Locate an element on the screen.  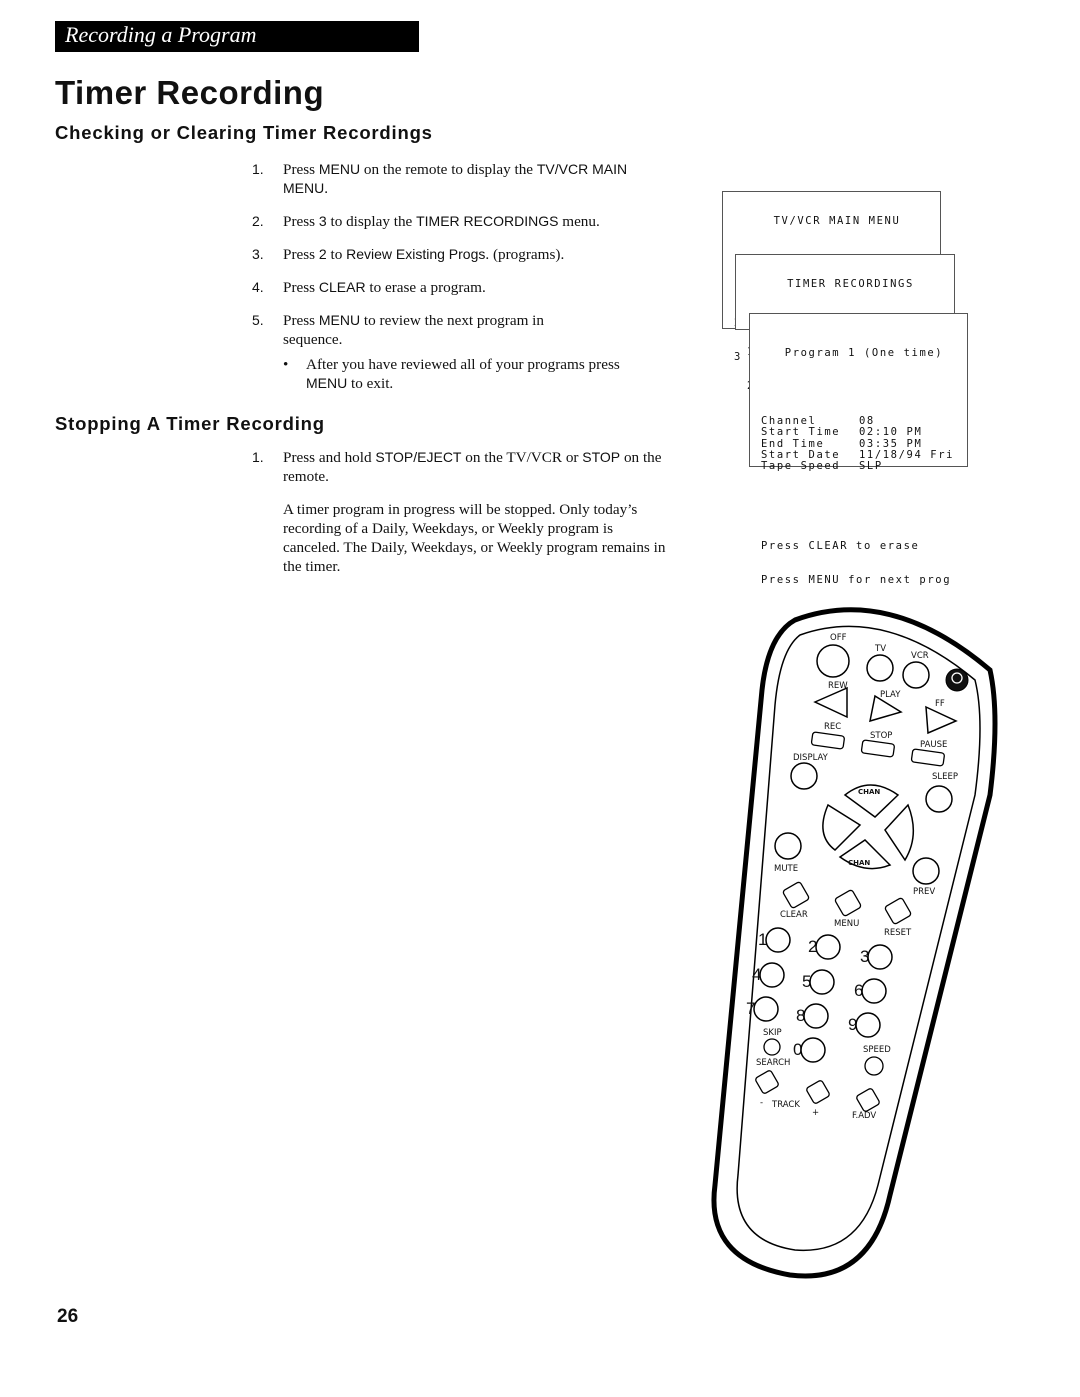
key-2: 2 is located at coordinates (322, 254).